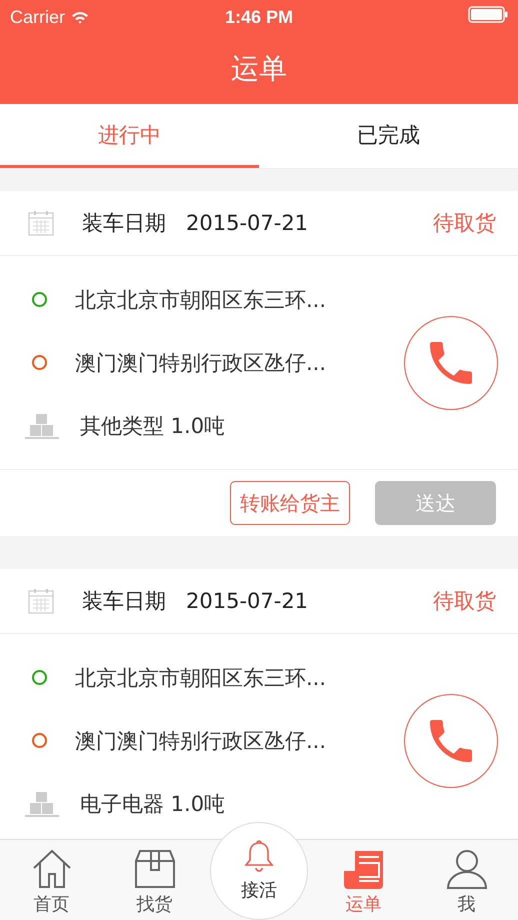 The image size is (518, 920). What do you see at coordinates (363, 869) in the screenshot?
I see `document-icon` at bounding box center [363, 869].